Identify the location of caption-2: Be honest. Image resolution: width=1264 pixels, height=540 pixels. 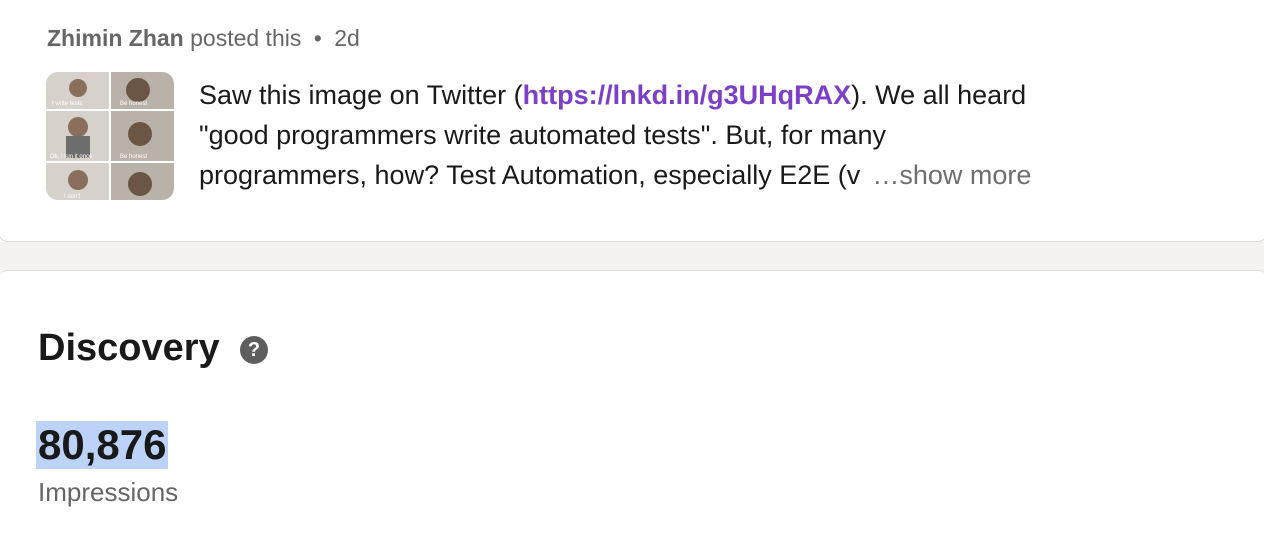
(133, 104).